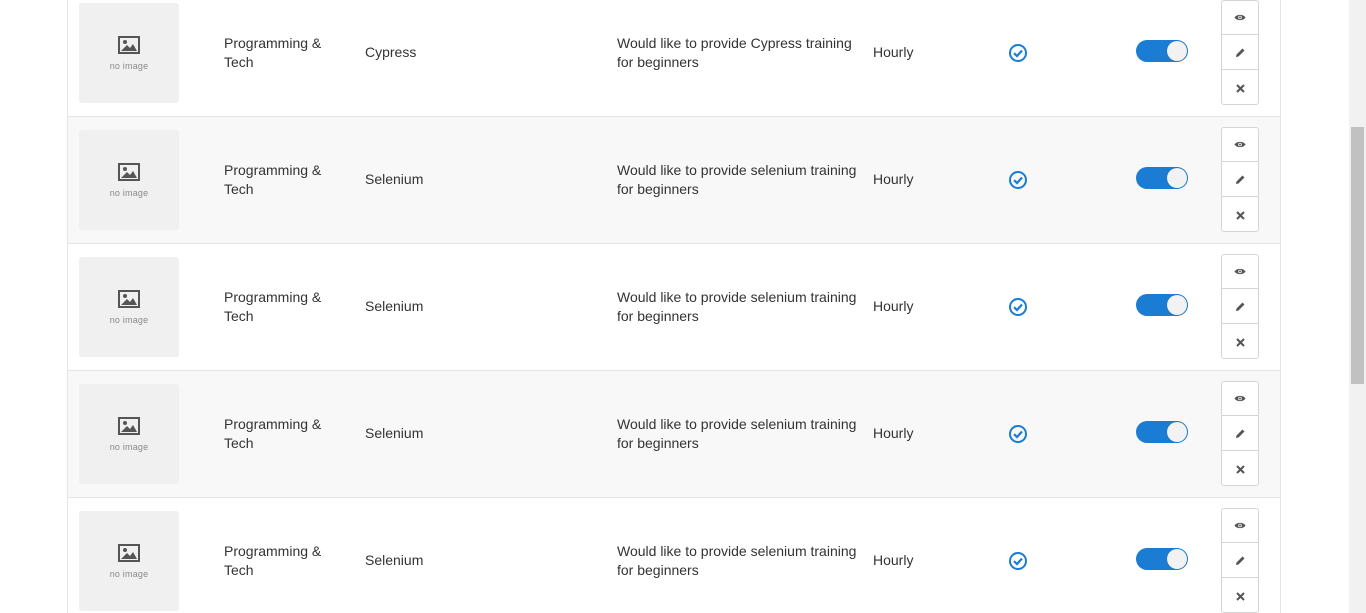 The width and height of the screenshot is (1366, 613). Describe the element at coordinates (1357, 255) in the screenshot. I see `scrollbar-thumb` at that location.